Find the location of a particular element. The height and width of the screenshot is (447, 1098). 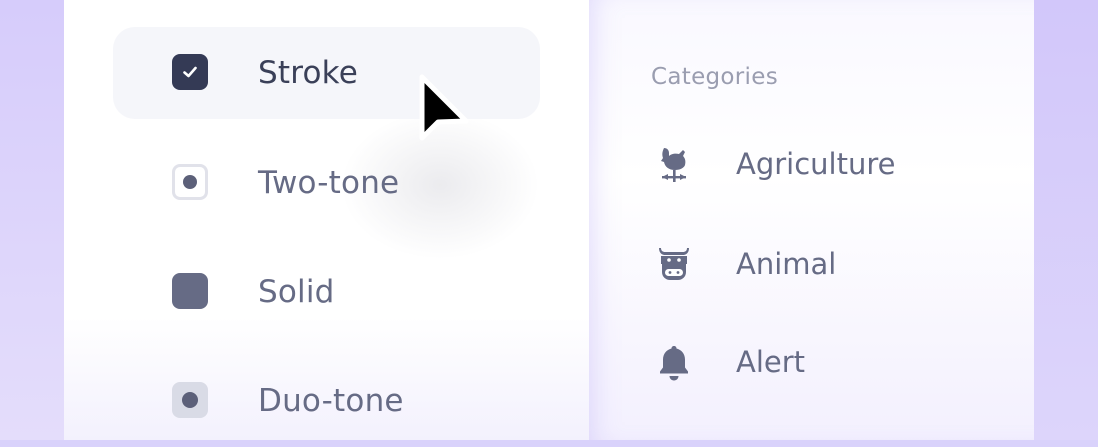

style-option-two-tone: Two-tone is located at coordinates (326, 183).